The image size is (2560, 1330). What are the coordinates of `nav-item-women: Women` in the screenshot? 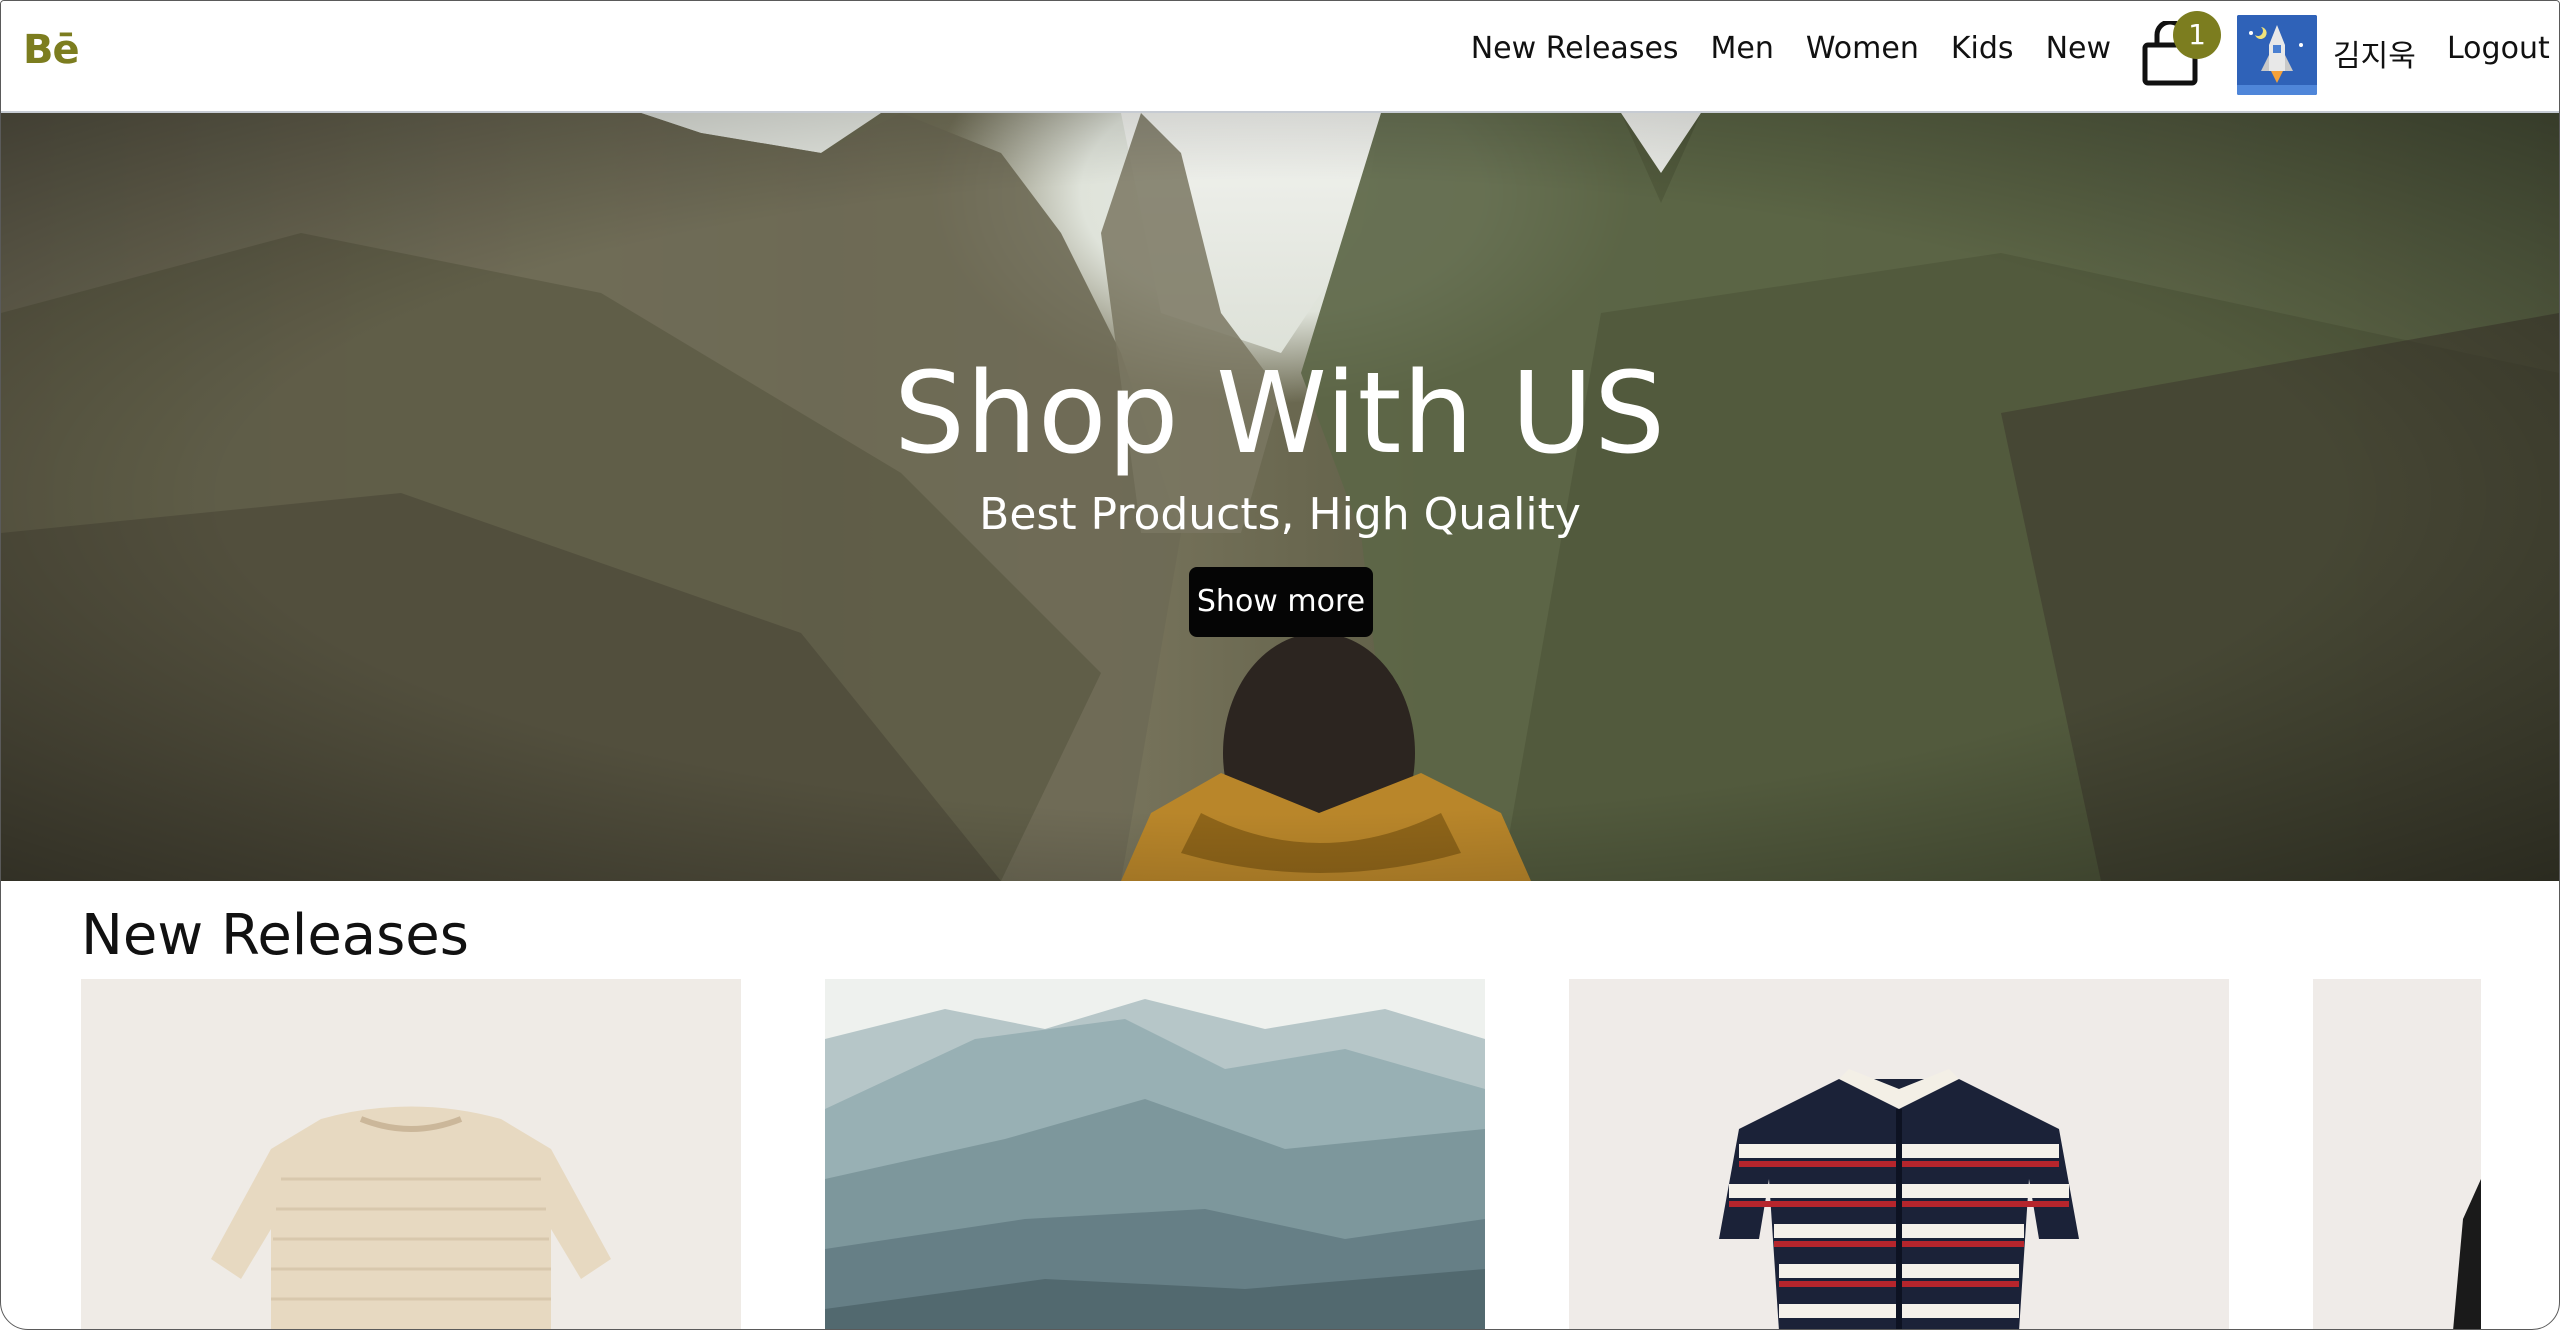 It's located at (1862, 48).